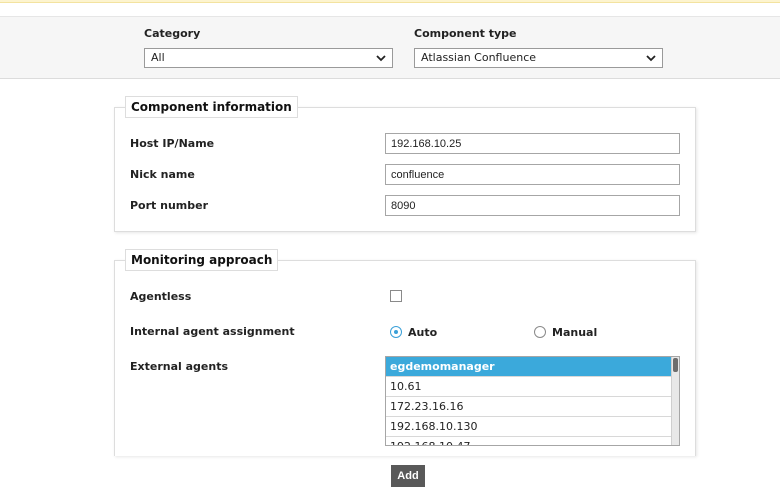 The image size is (780, 490). Describe the element at coordinates (528, 407) in the screenshot. I see `list-item: 172.23.16.16` at that location.